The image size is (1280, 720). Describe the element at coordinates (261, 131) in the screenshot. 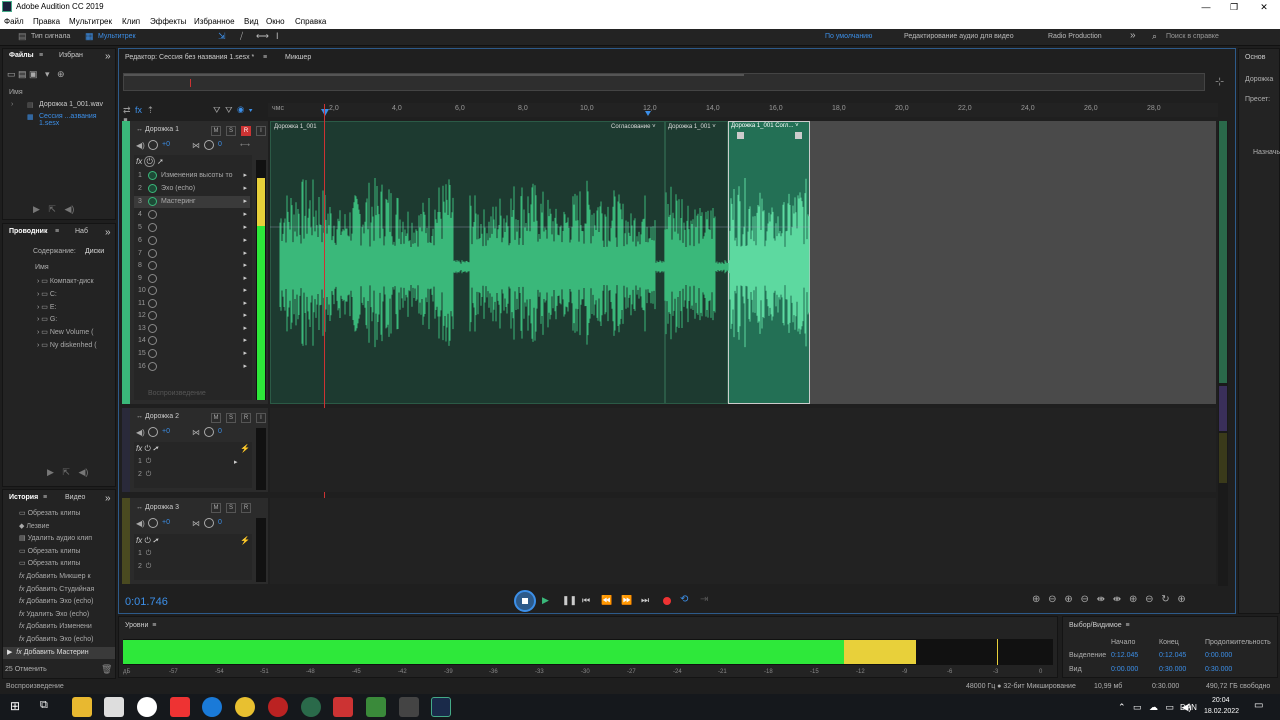

I see `track-1-monitor-button: I` at that location.